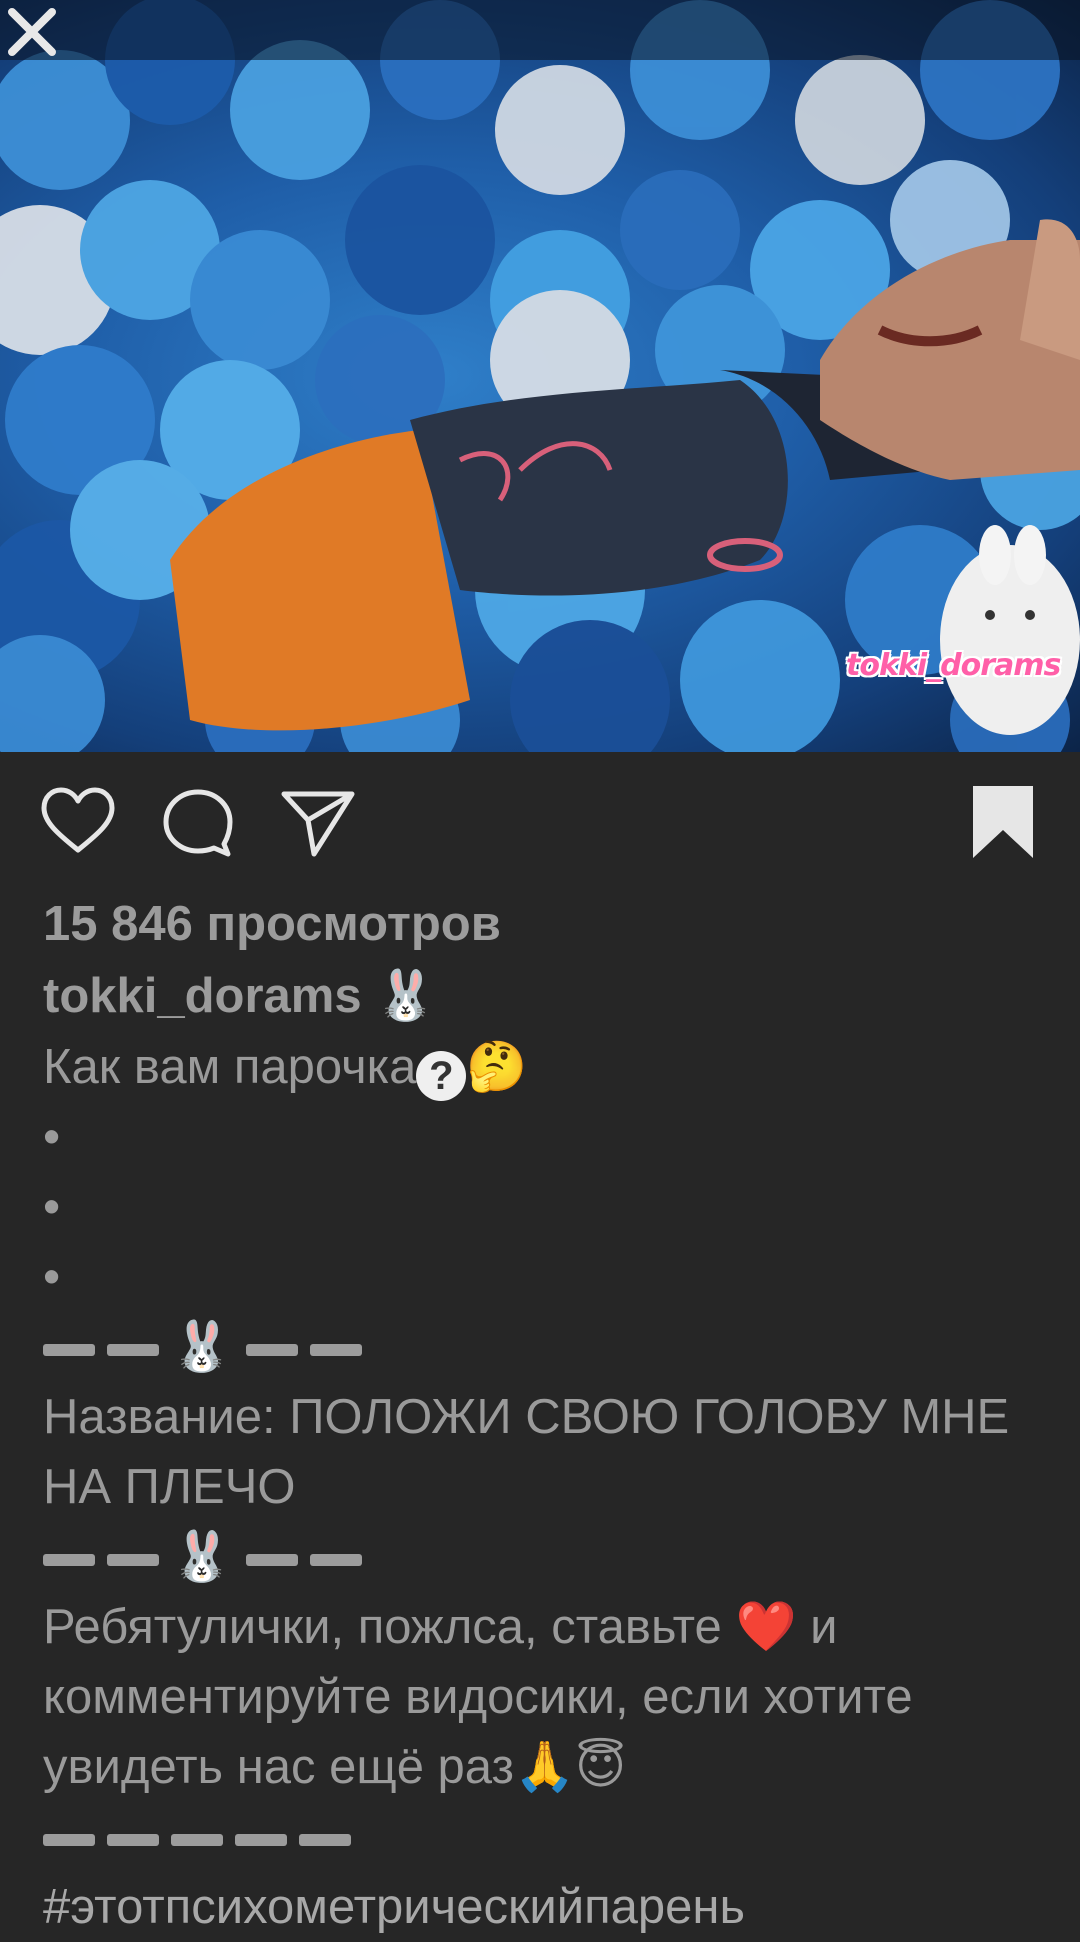  Describe the element at coordinates (202, 996) in the screenshot. I see `author-username: tokki_dorams` at that location.